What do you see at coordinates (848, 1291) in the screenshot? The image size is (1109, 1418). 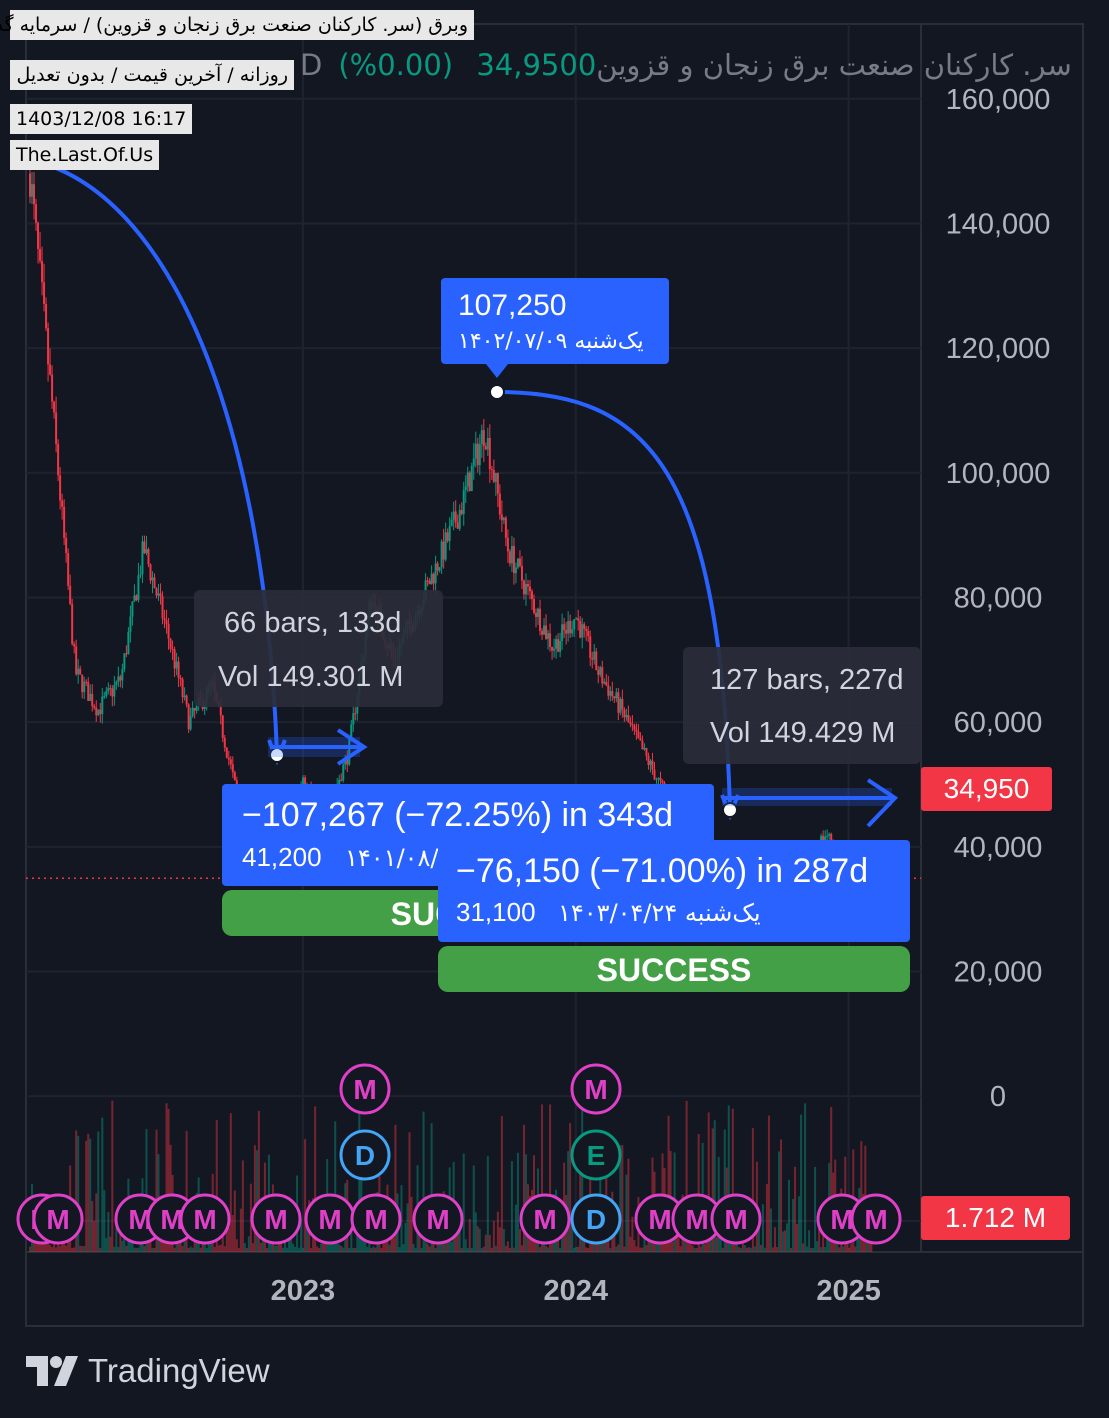 I see `x-tick-label: 2025` at bounding box center [848, 1291].